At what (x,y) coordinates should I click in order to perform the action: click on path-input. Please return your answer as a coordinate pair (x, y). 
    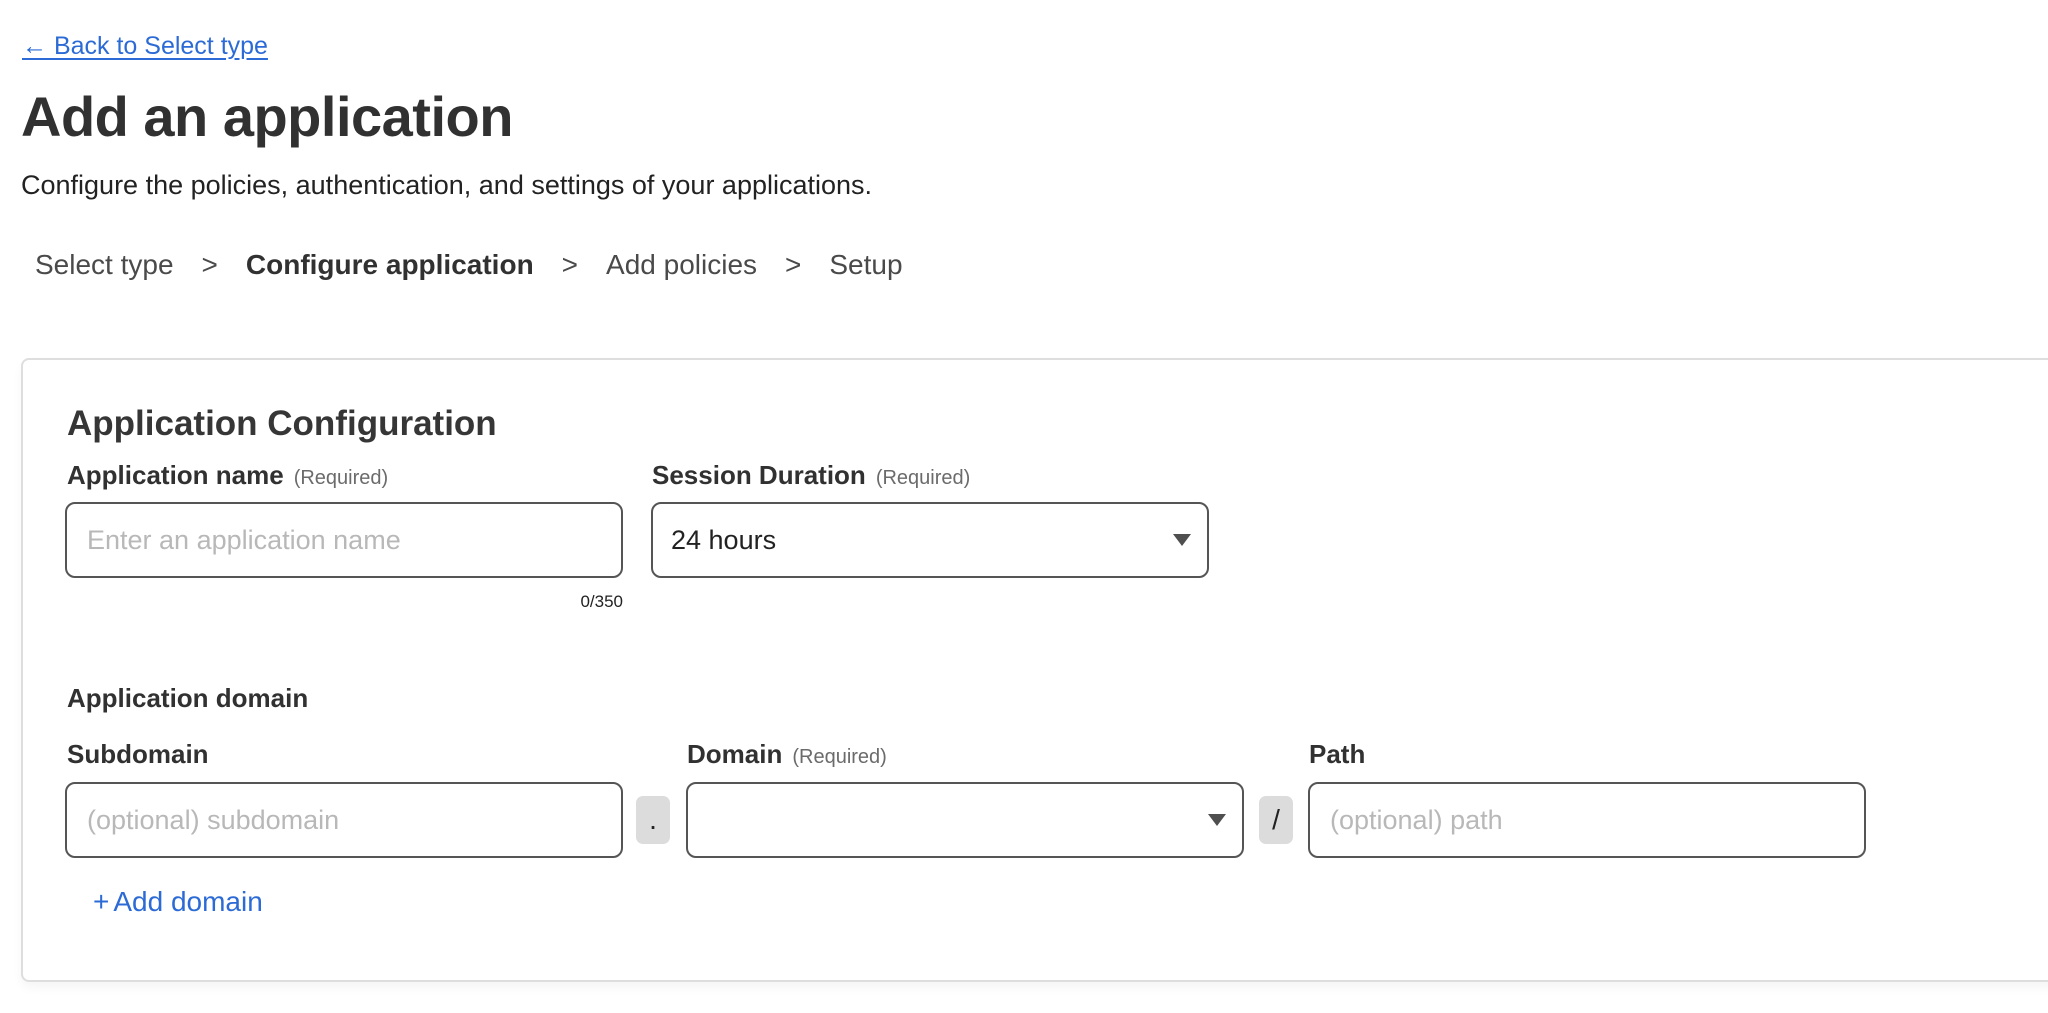
    Looking at the image, I should click on (1587, 820).